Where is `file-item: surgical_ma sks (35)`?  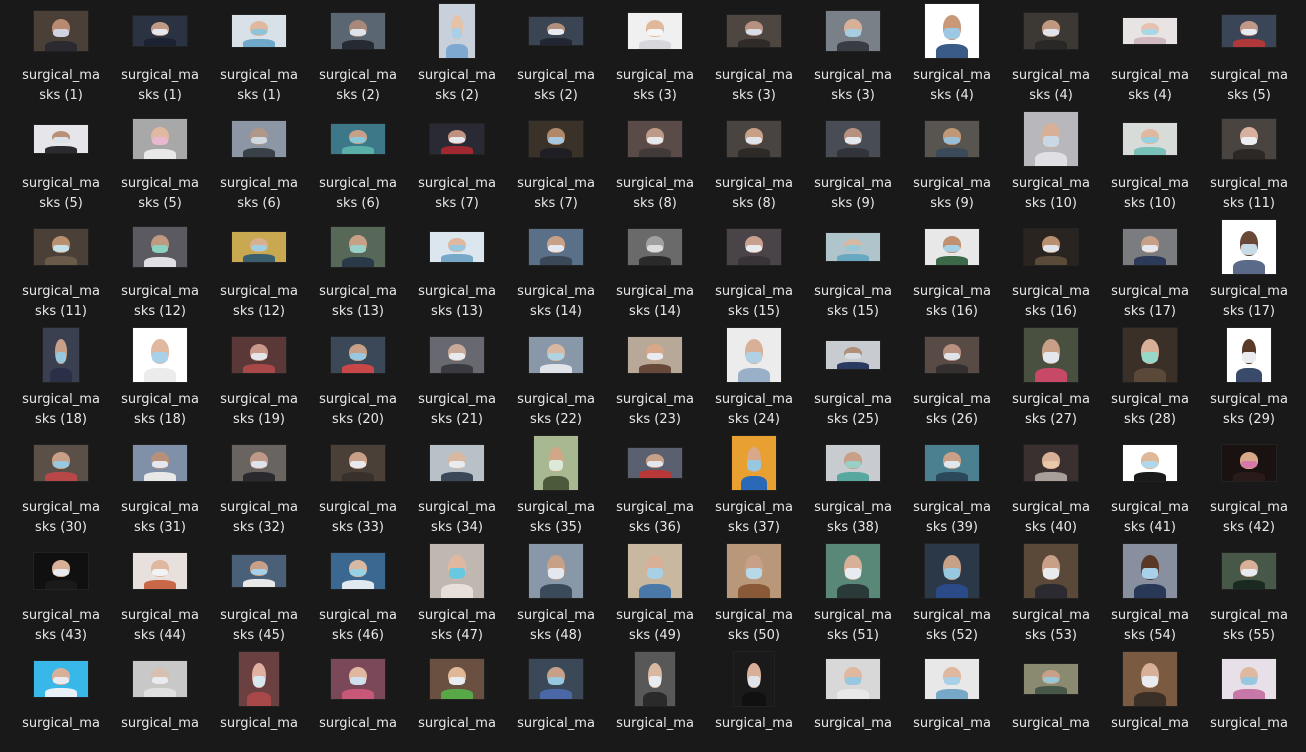 file-item: surgical_ma sks (35) is located at coordinates (556, 482).